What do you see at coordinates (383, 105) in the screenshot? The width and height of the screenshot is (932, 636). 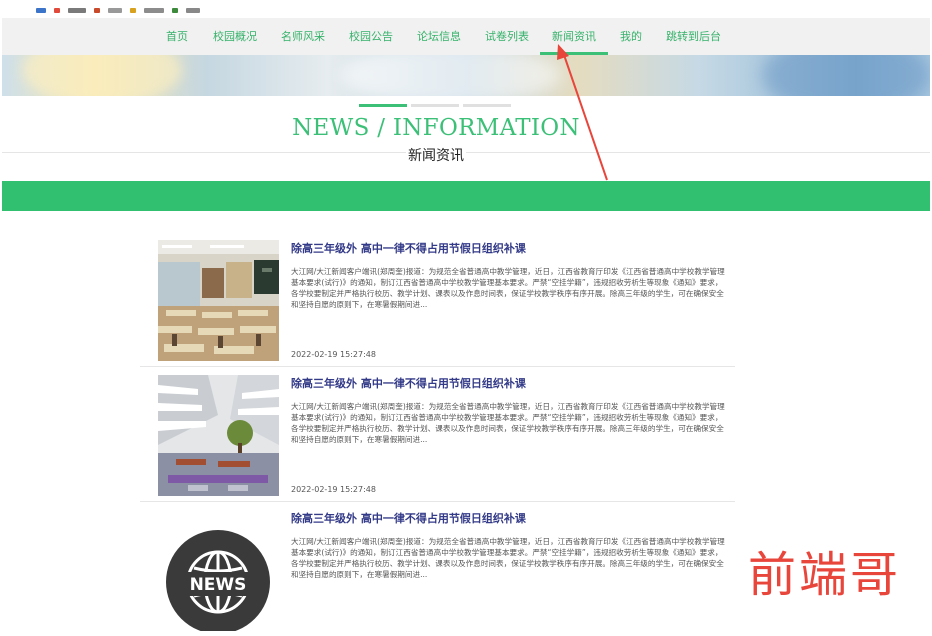 I see `indicator-active` at bounding box center [383, 105].